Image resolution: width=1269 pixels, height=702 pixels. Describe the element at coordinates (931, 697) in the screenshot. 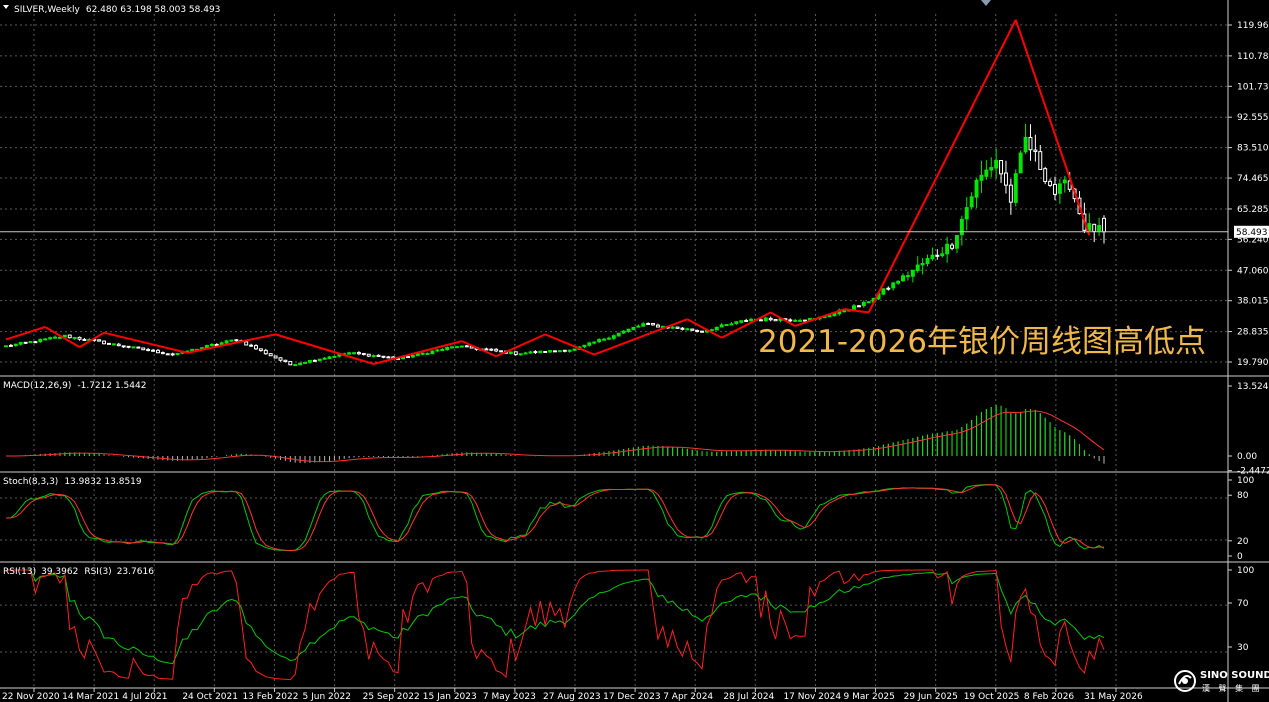

I see `time-axis-label: 29 Jun 2025` at that location.